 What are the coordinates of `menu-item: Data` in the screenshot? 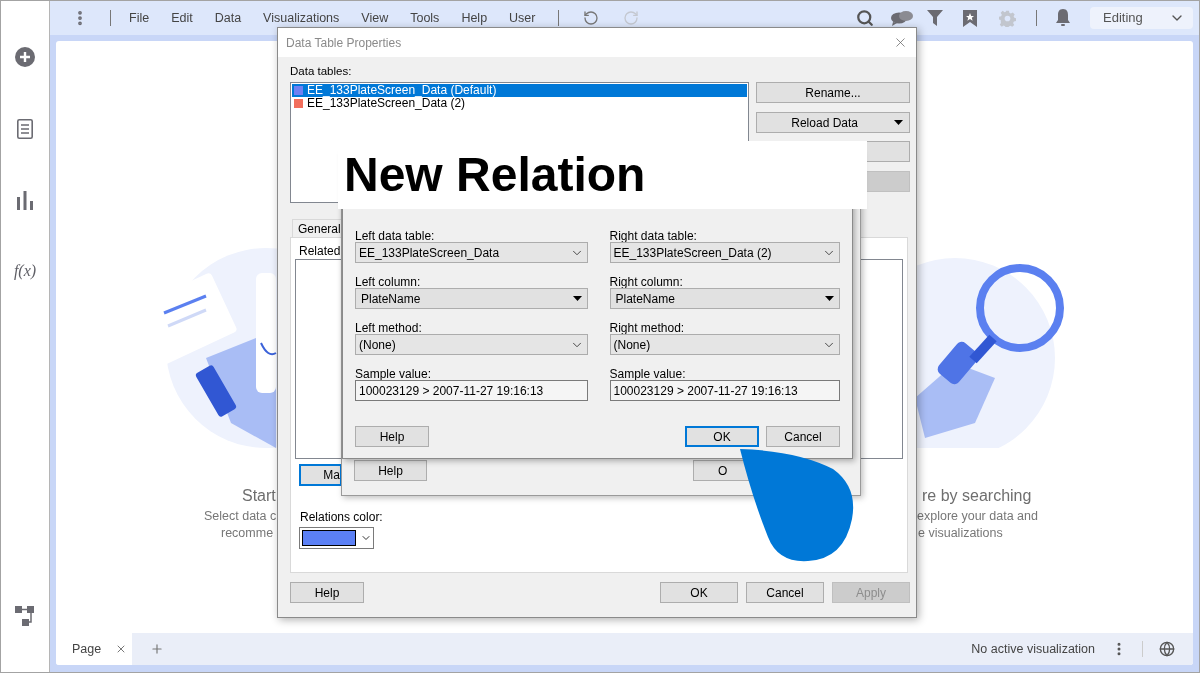 It's located at (228, 18).